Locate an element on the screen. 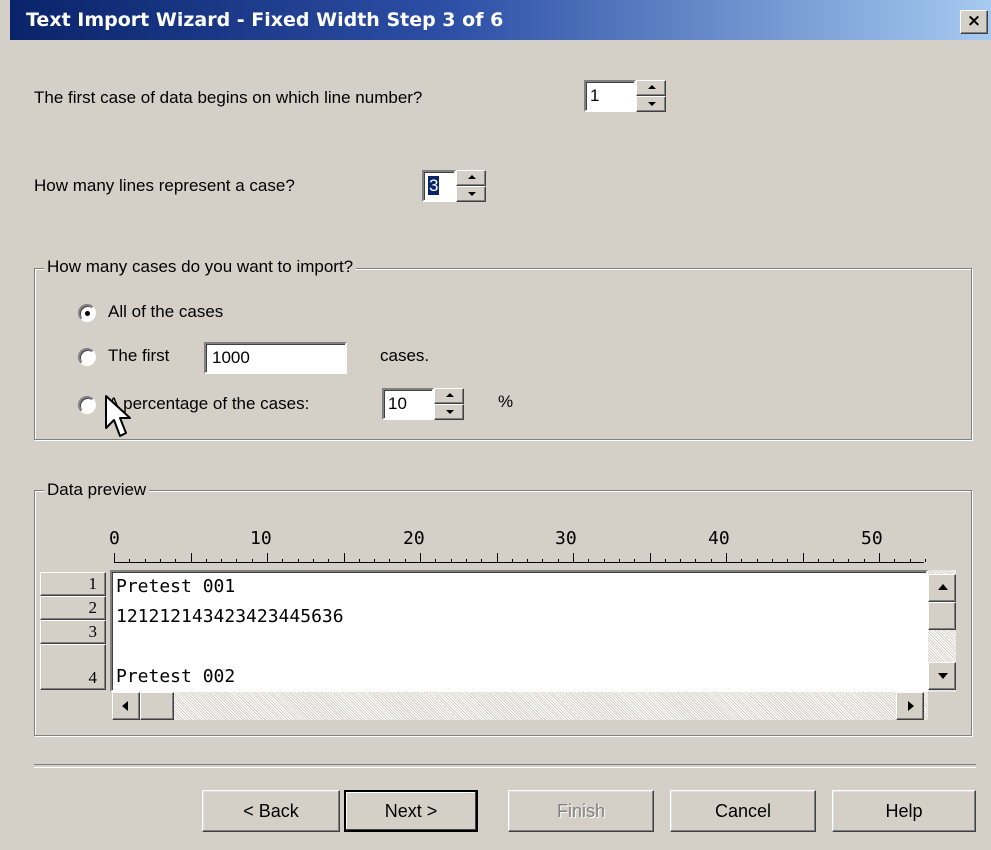  lines-per-case-stepper is located at coordinates (471, 186).